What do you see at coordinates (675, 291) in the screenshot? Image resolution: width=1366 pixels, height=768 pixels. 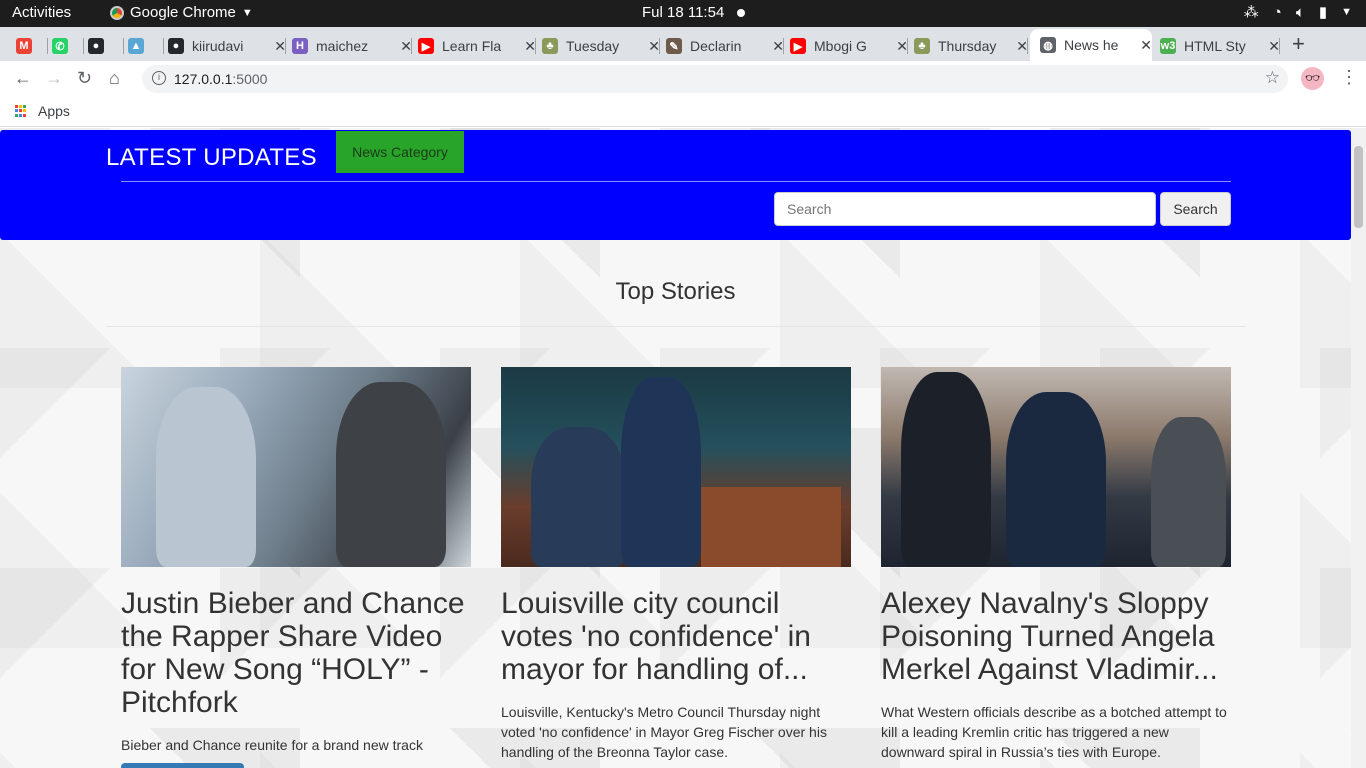 I see `section-title: Top Stories` at bounding box center [675, 291].